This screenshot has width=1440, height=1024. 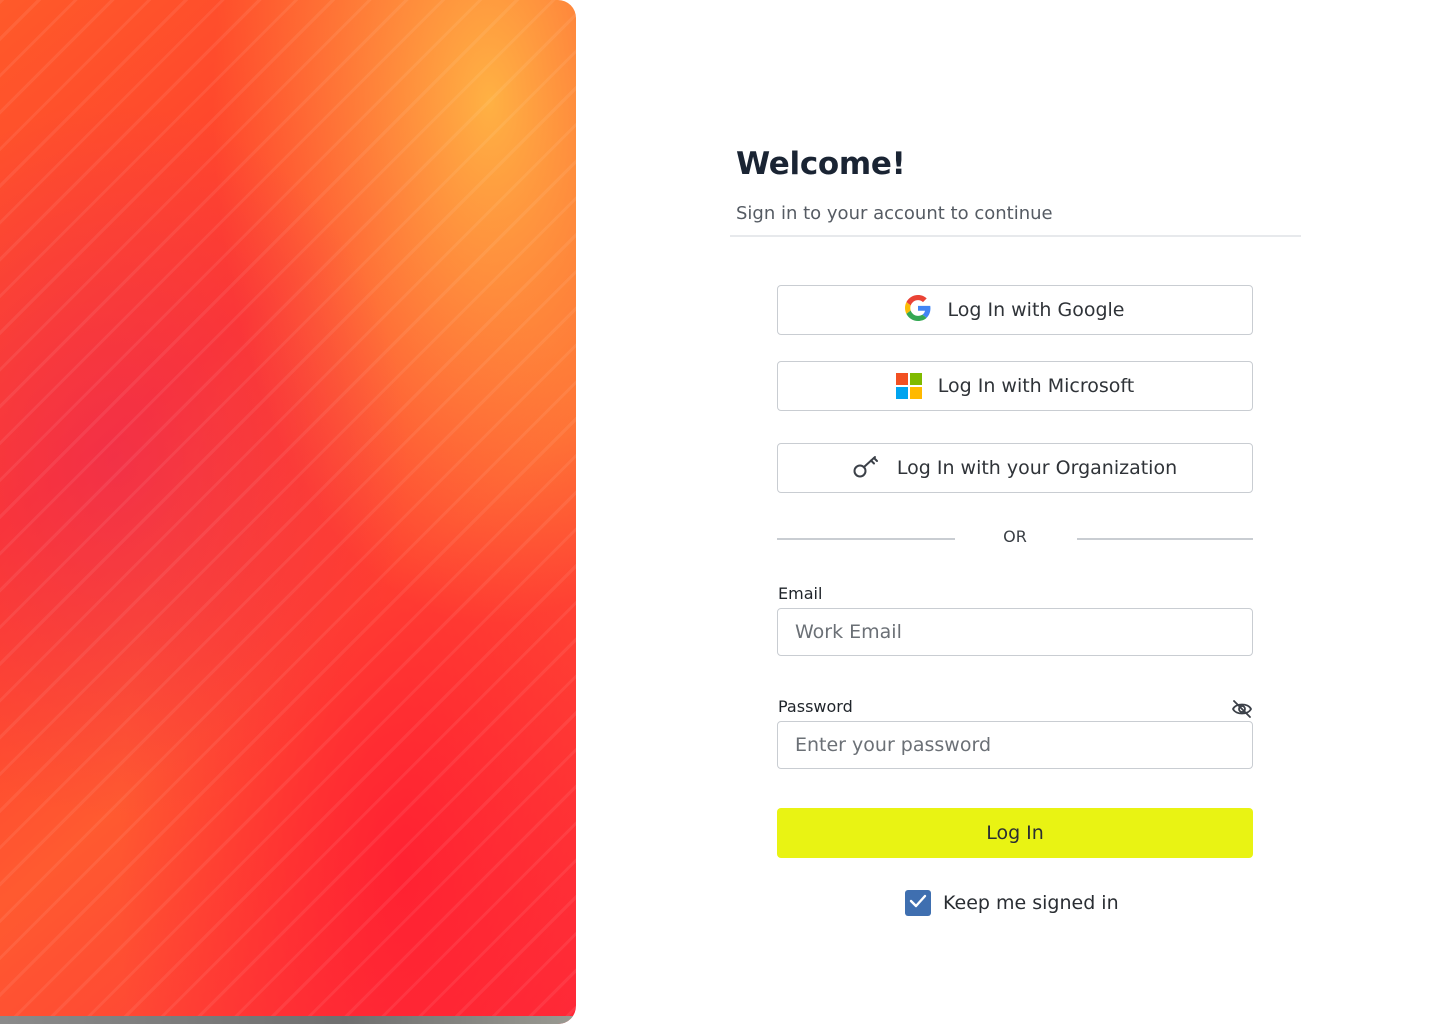 I want to click on eye-off-icon, so click(x=1242, y=711).